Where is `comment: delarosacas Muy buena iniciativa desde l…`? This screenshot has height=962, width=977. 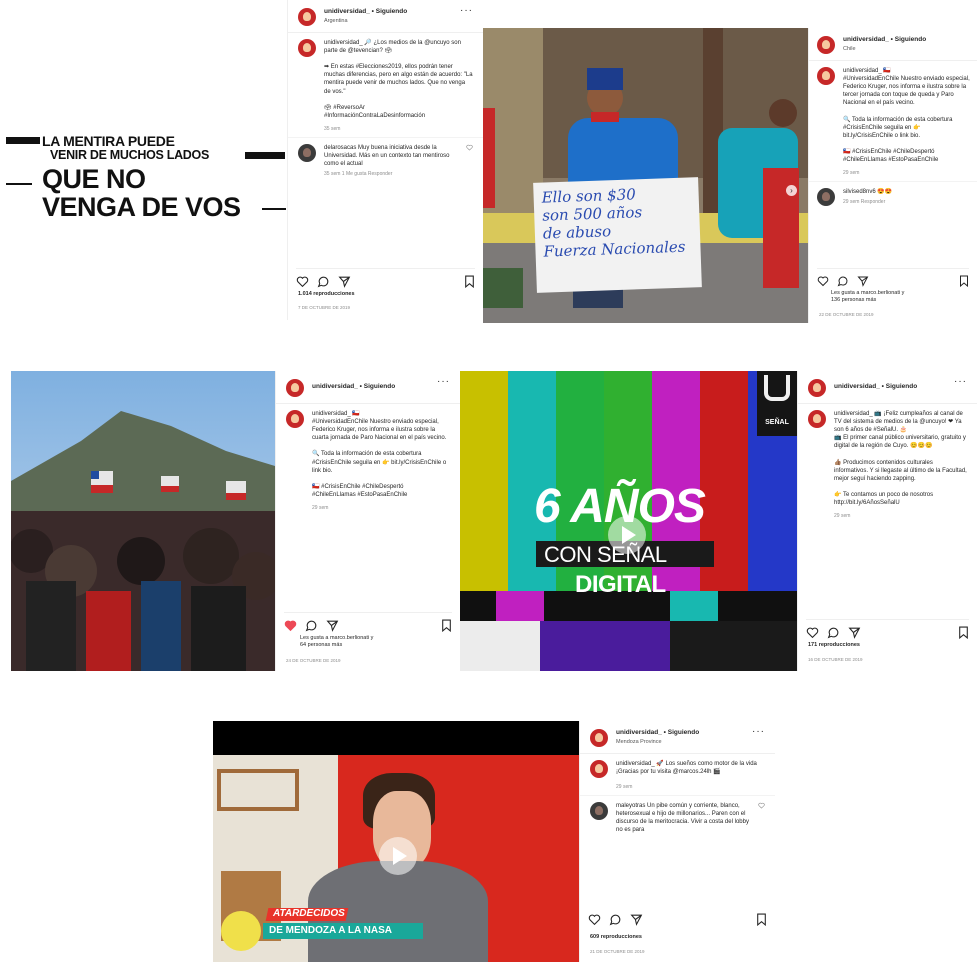 comment: delarosacas Muy buena iniciativa desde l… is located at coordinates (385, 157).